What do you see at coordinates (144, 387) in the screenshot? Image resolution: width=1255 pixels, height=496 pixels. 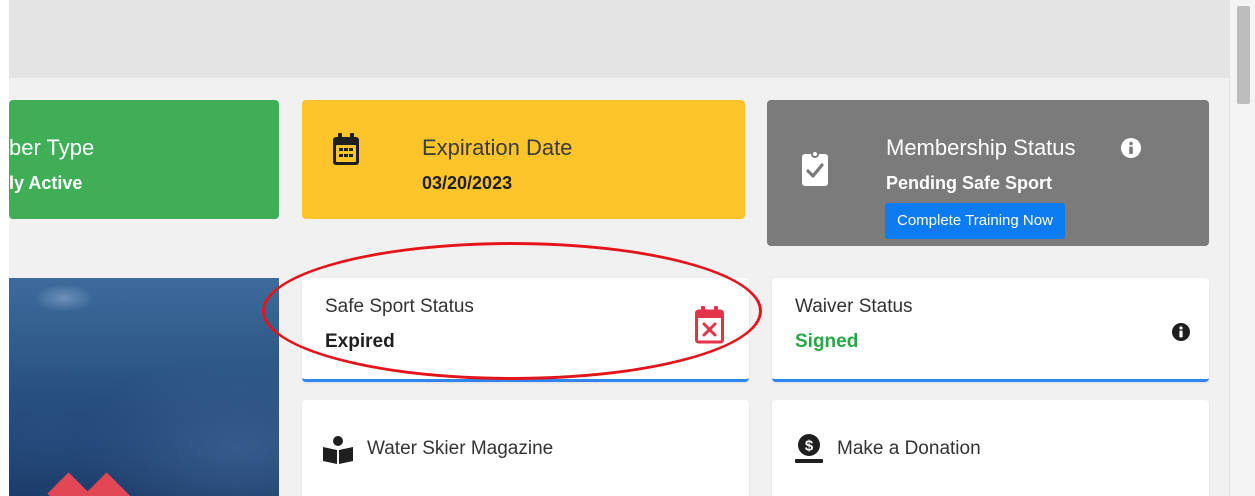 I see `hero-water-image` at bounding box center [144, 387].